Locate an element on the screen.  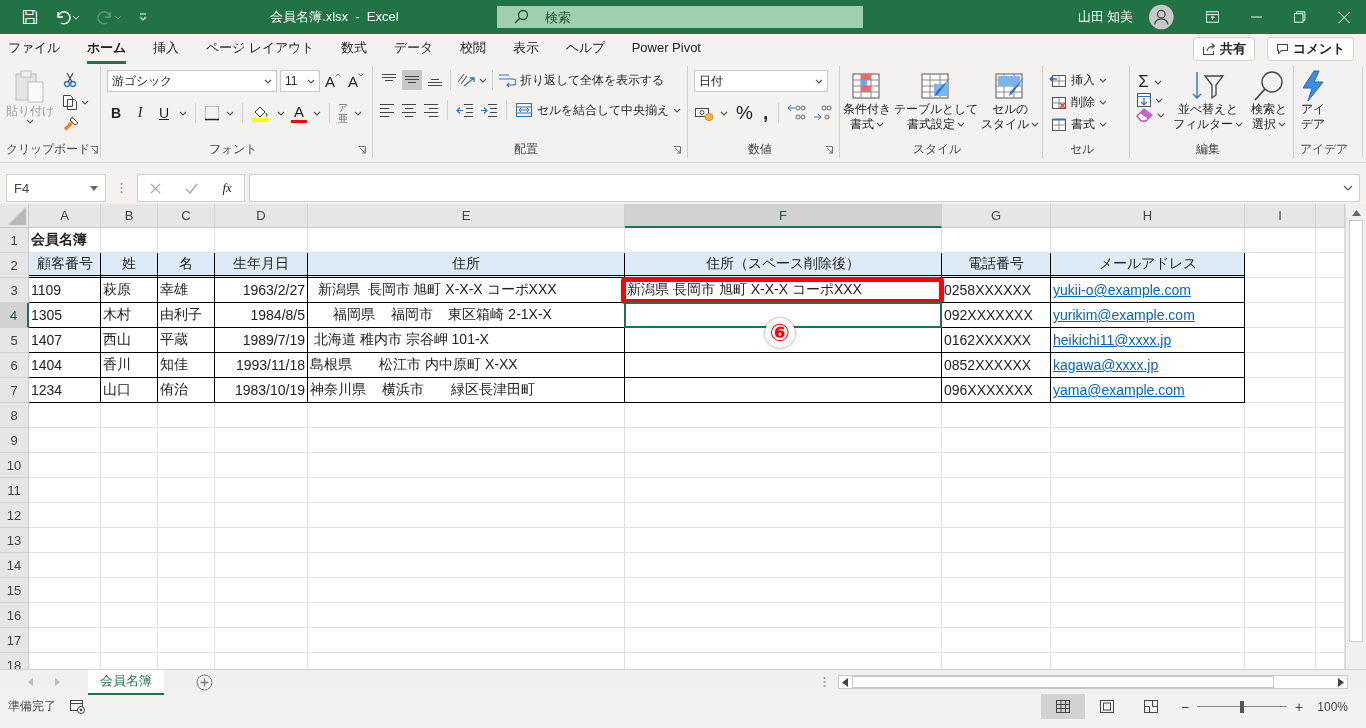
increase-indent-icon is located at coordinates (489, 110).